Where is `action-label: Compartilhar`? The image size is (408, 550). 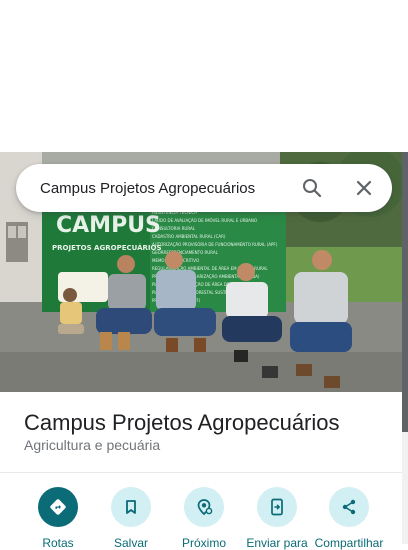 action-label: Compartilhar is located at coordinates (349, 543).